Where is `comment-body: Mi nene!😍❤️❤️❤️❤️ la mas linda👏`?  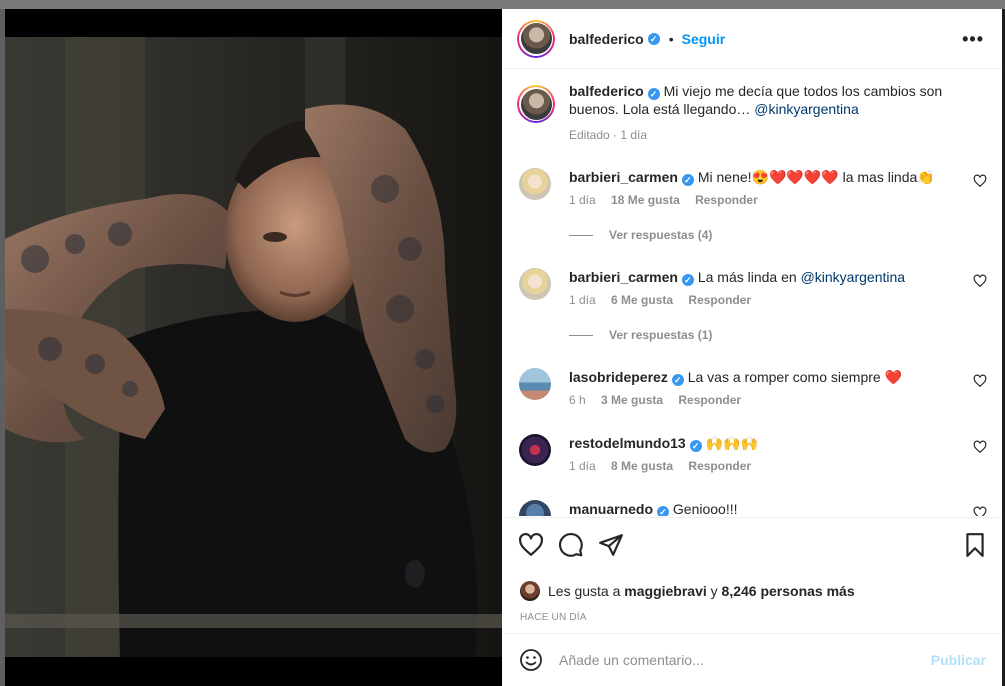
comment-body: Mi nene!😍❤️❤️❤️❤️ la mas linda👏 is located at coordinates (816, 177).